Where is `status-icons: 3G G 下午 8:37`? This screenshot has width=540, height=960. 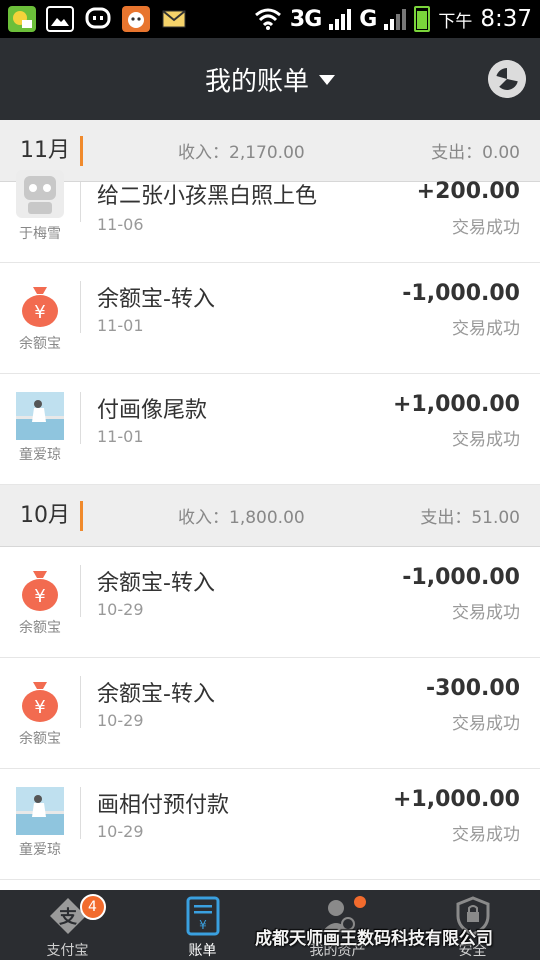
status-icons: 3G G 下午 8:37 is located at coordinates (393, 19).